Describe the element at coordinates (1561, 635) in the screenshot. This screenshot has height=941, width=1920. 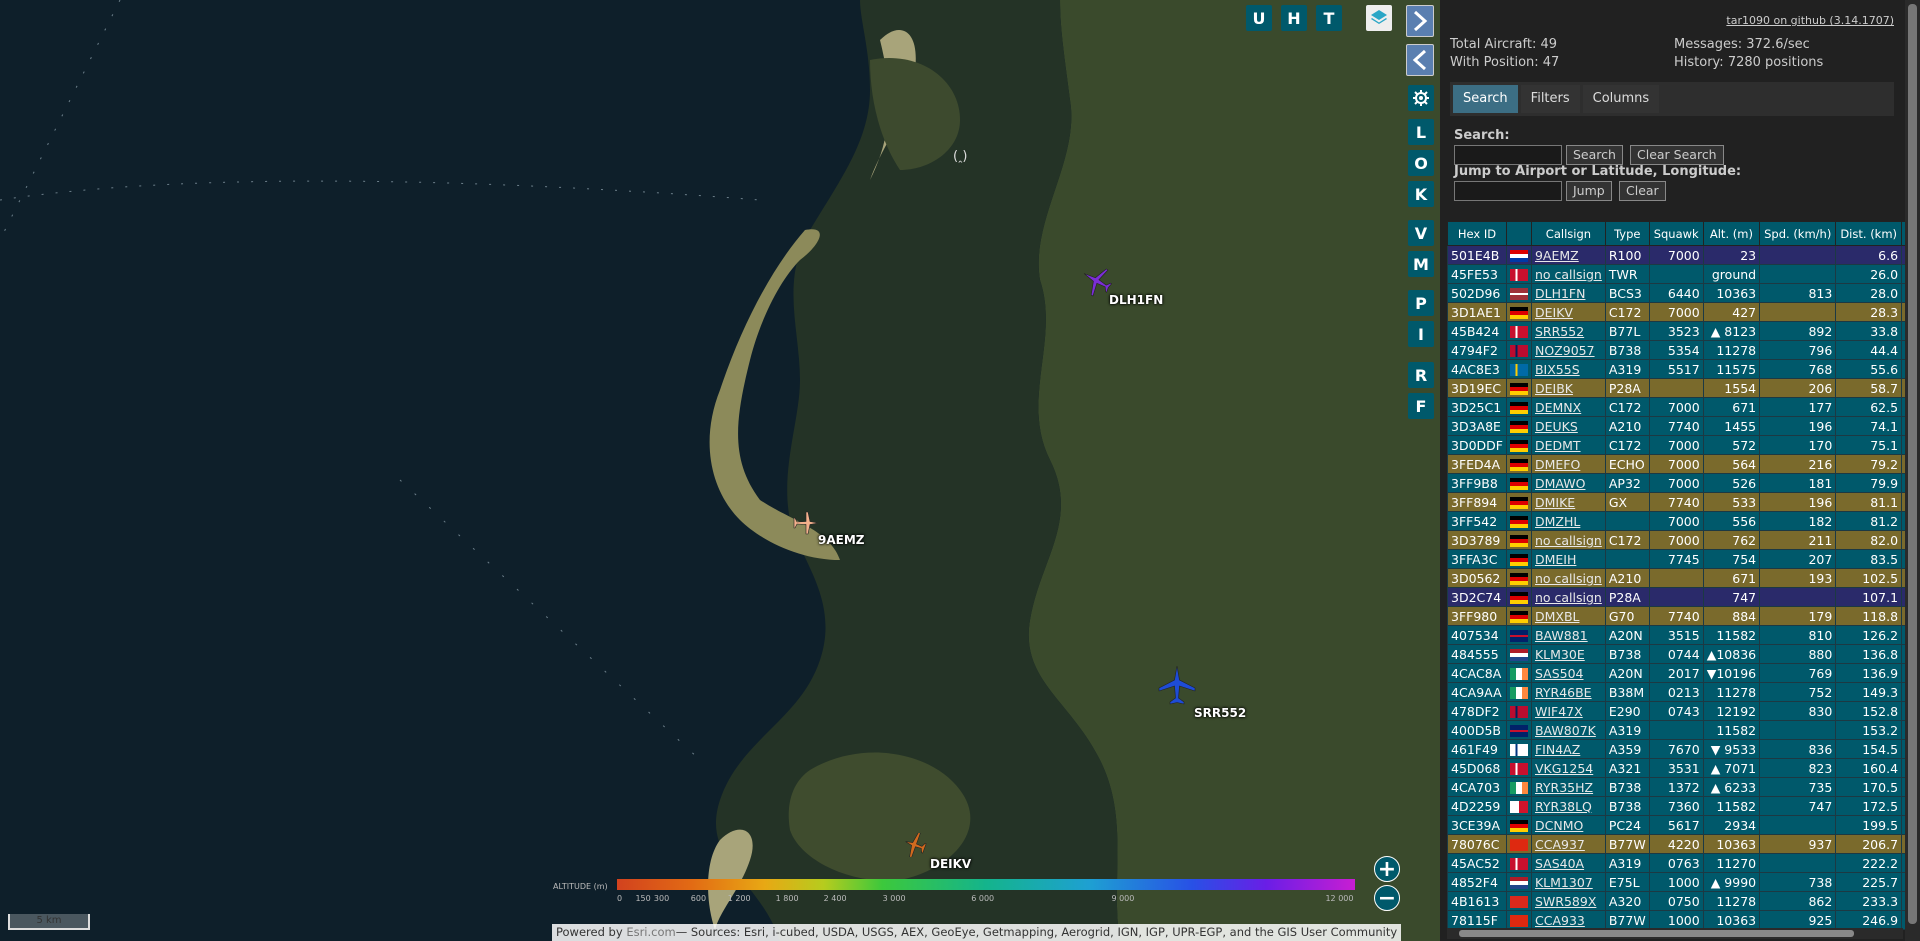
I see `callsign-link: BAW881` at that location.